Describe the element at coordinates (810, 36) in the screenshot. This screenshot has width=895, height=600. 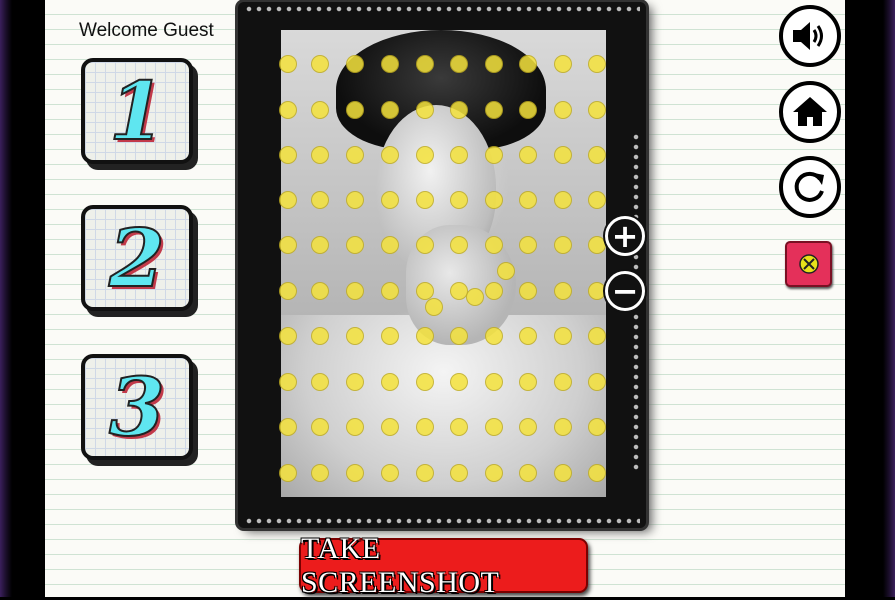
I see `sound-button` at that location.